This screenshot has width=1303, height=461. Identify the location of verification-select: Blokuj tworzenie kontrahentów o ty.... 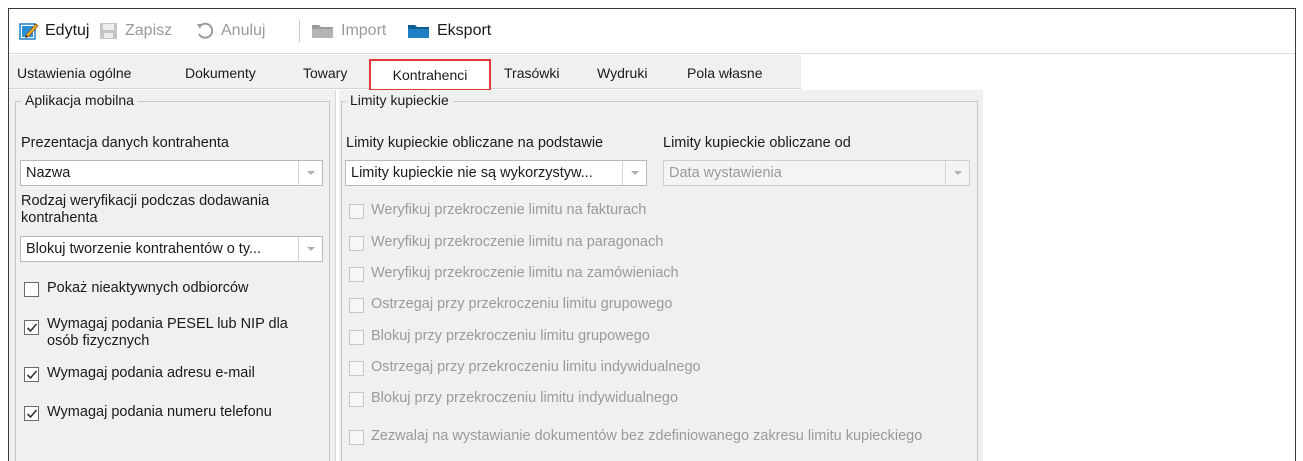
(171, 249).